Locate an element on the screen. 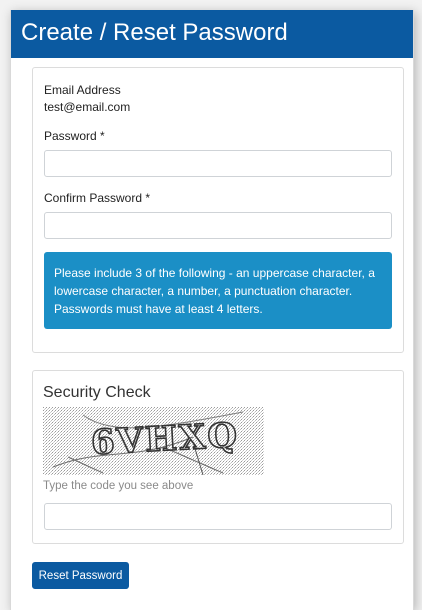 The image size is (422, 610). confirm-password-label: Confirm Password * is located at coordinates (97, 198).